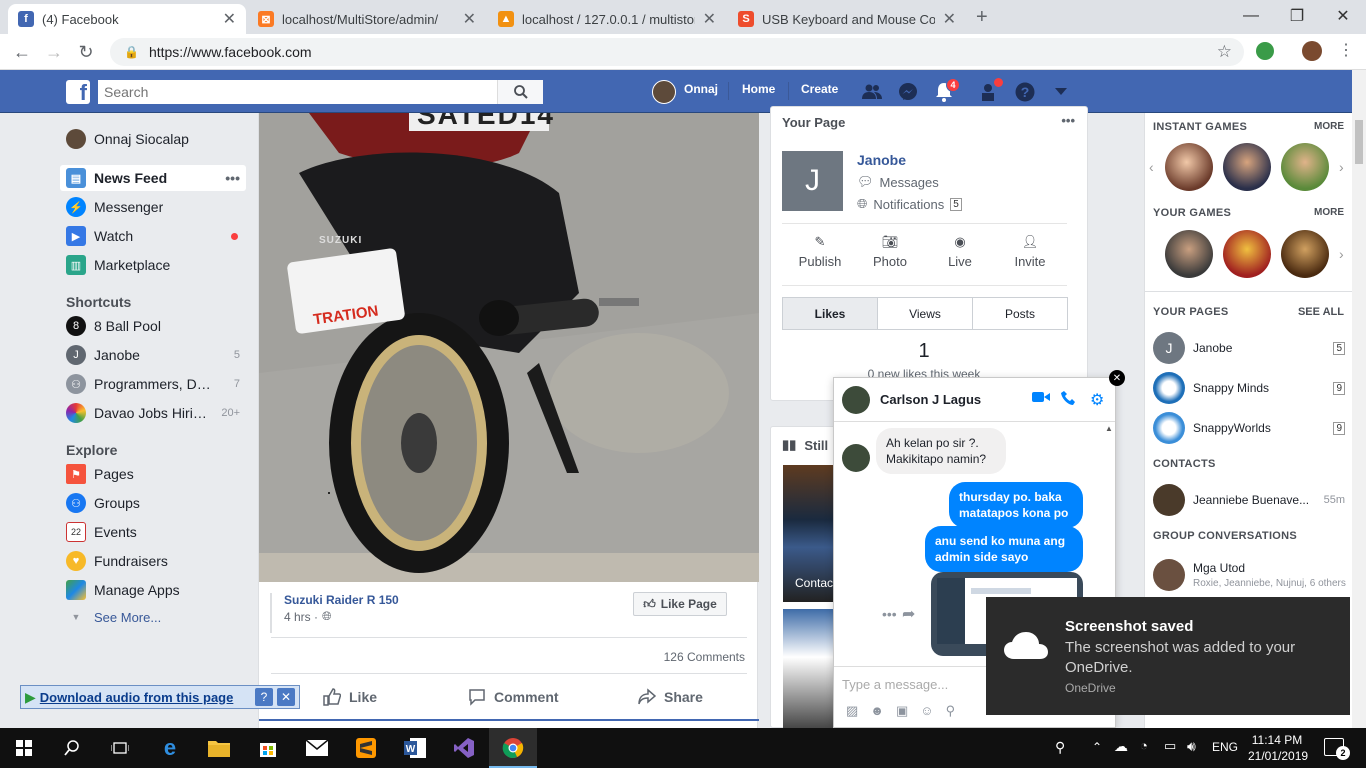 This screenshot has width=1366, height=768. Describe the element at coordinates (908, 614) in the screenshot. I see `forward-icon: ➦` at that location.